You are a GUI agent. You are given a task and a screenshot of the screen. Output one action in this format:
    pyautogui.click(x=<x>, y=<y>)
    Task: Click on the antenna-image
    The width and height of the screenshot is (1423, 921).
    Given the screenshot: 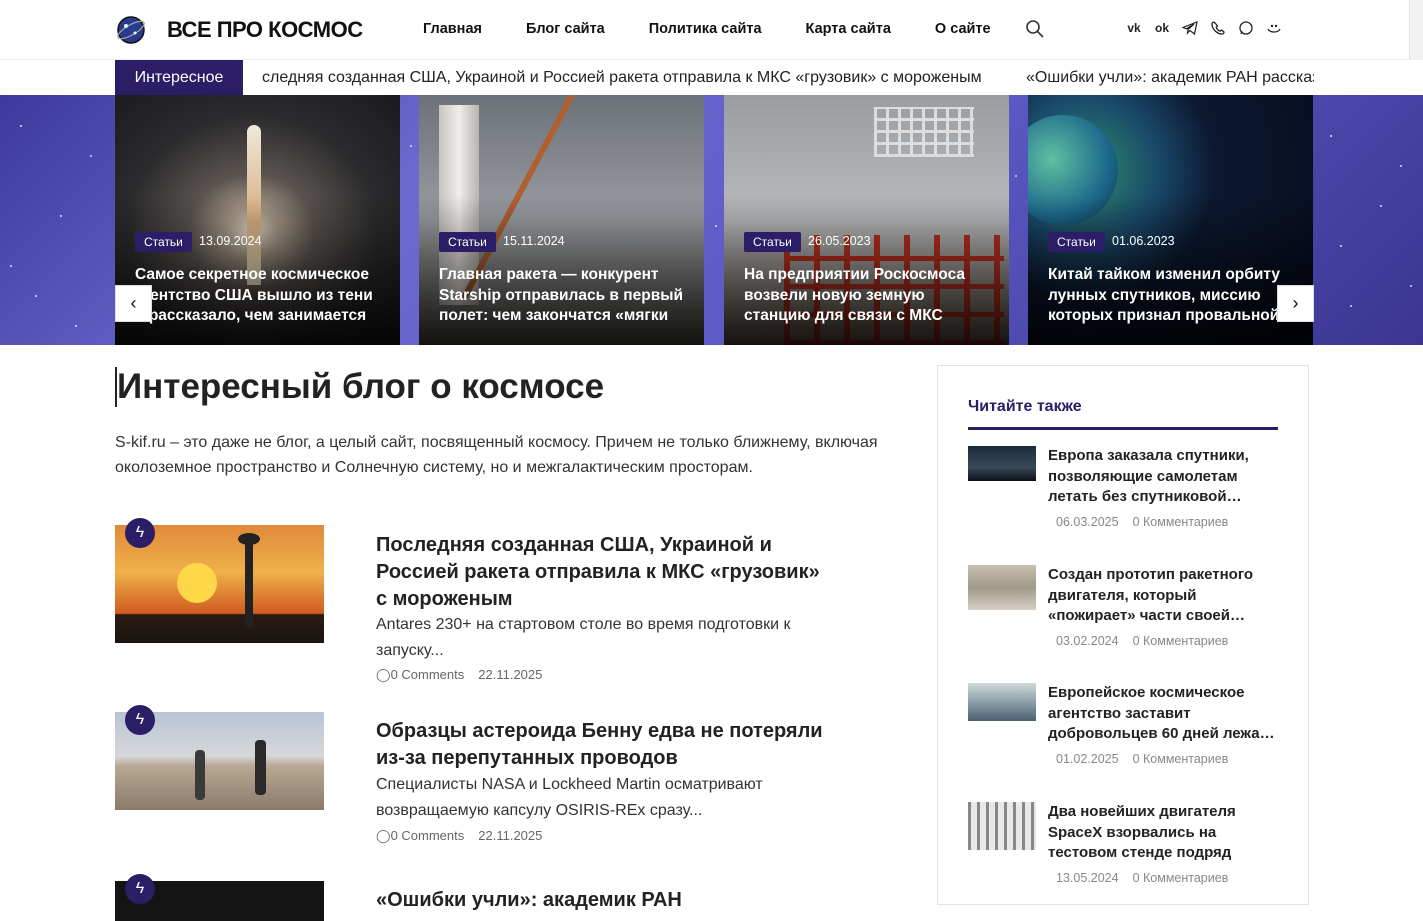 What is the action you would take?
    pyautogui.click(x=924, y=132)
    